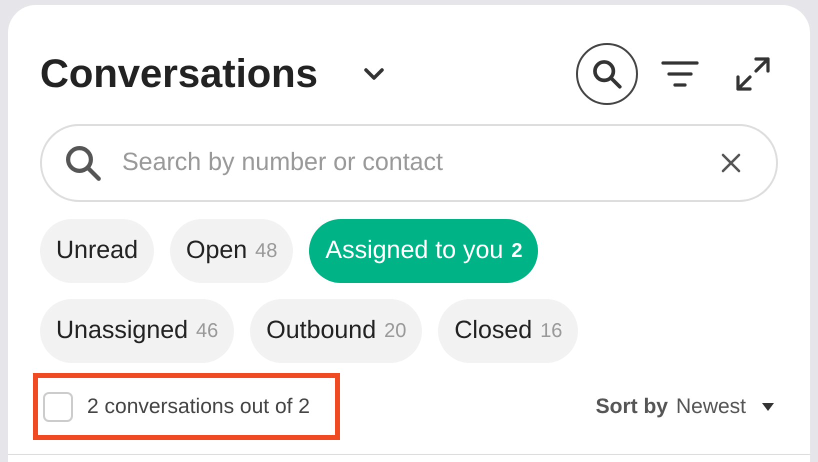 The width and height of the screenshot is (818, 462). I want to click on close-icon, so click(731, 163).